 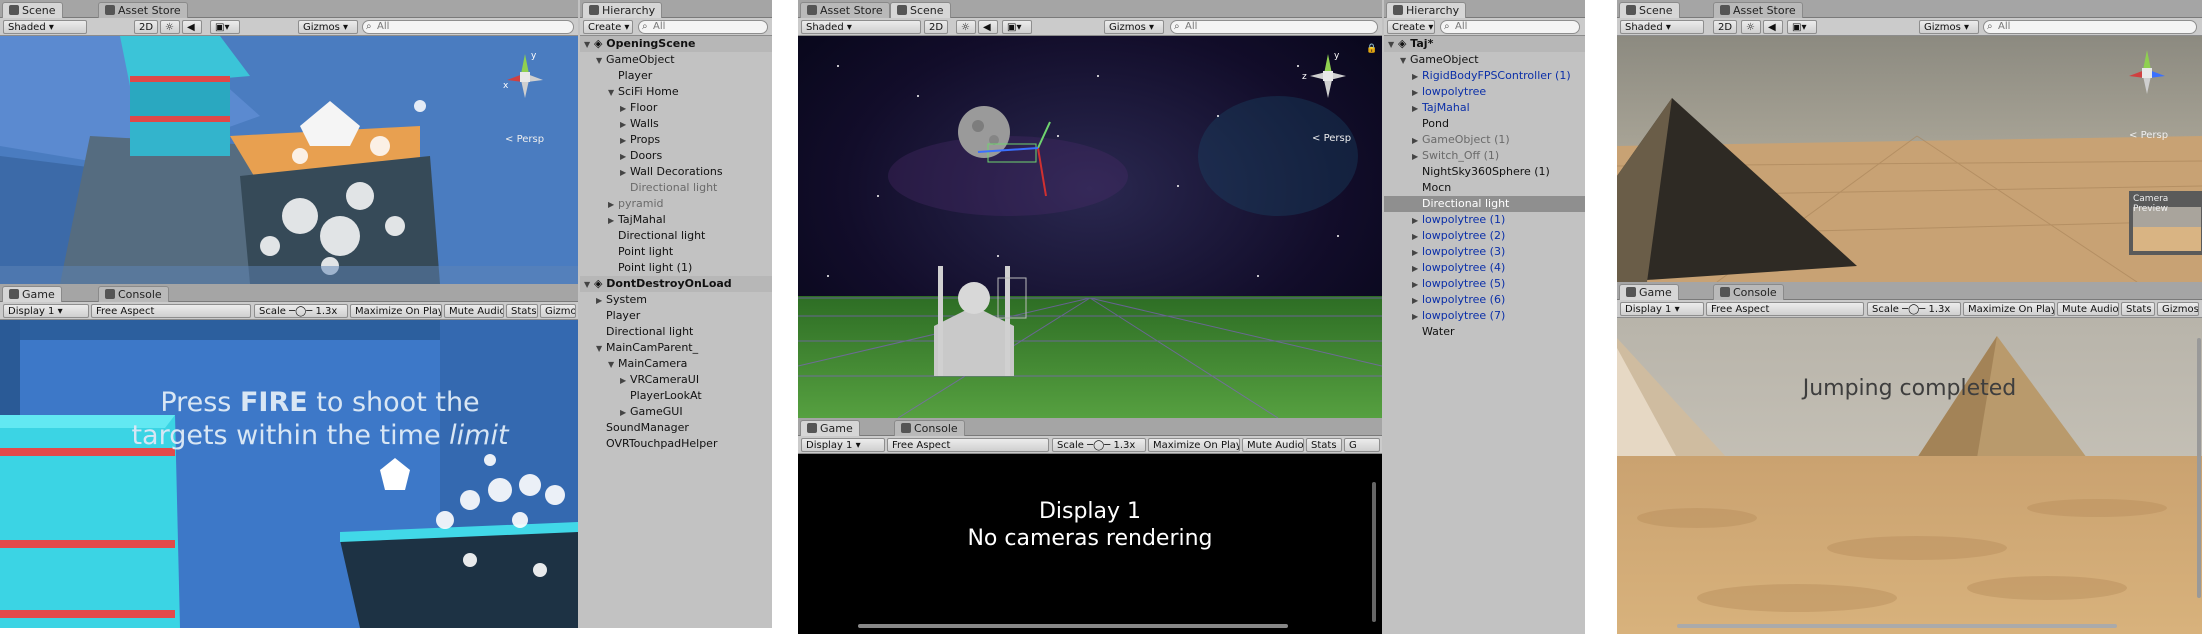 What do you see at coordinates (1909, 159) in the screenshot?
I see `right-scene-viewport: Camera Preview < Persp` at bounding box center [1909, 159].